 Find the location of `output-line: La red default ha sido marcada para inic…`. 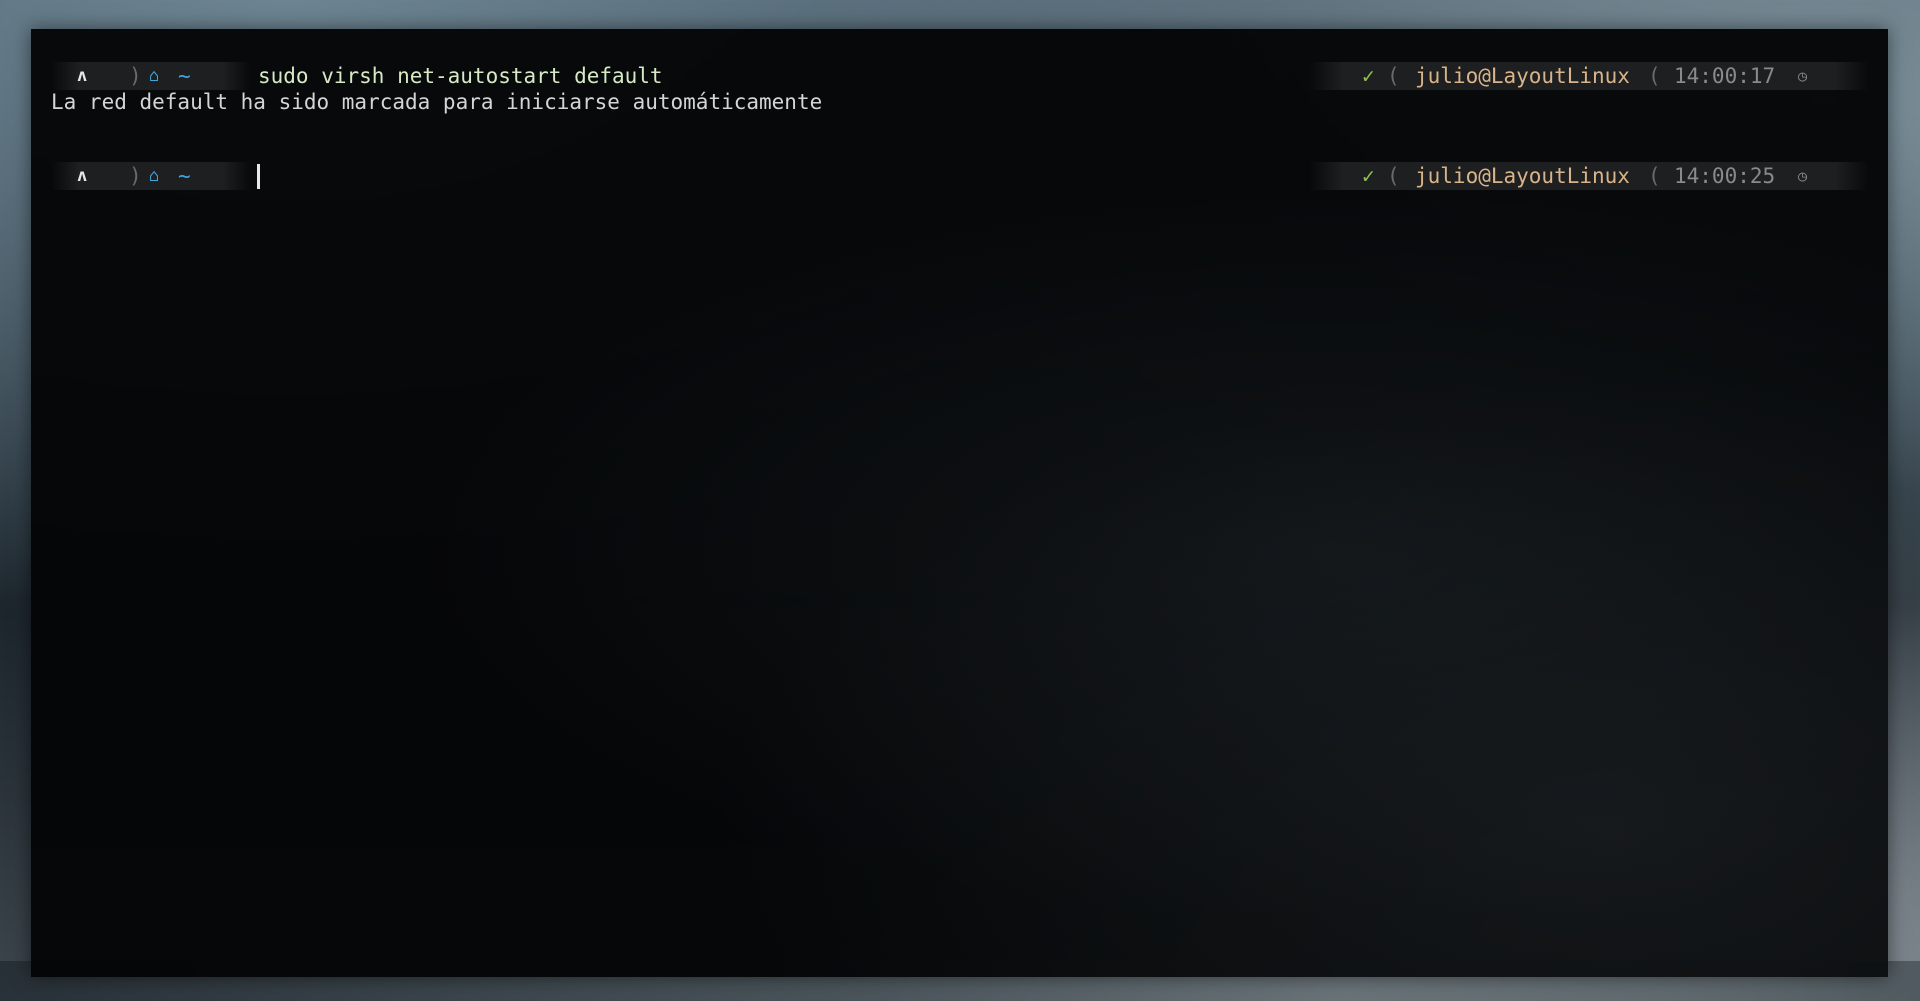

output-line: La red default ha sido marcada para inic… is located at coordinates (959, 102).